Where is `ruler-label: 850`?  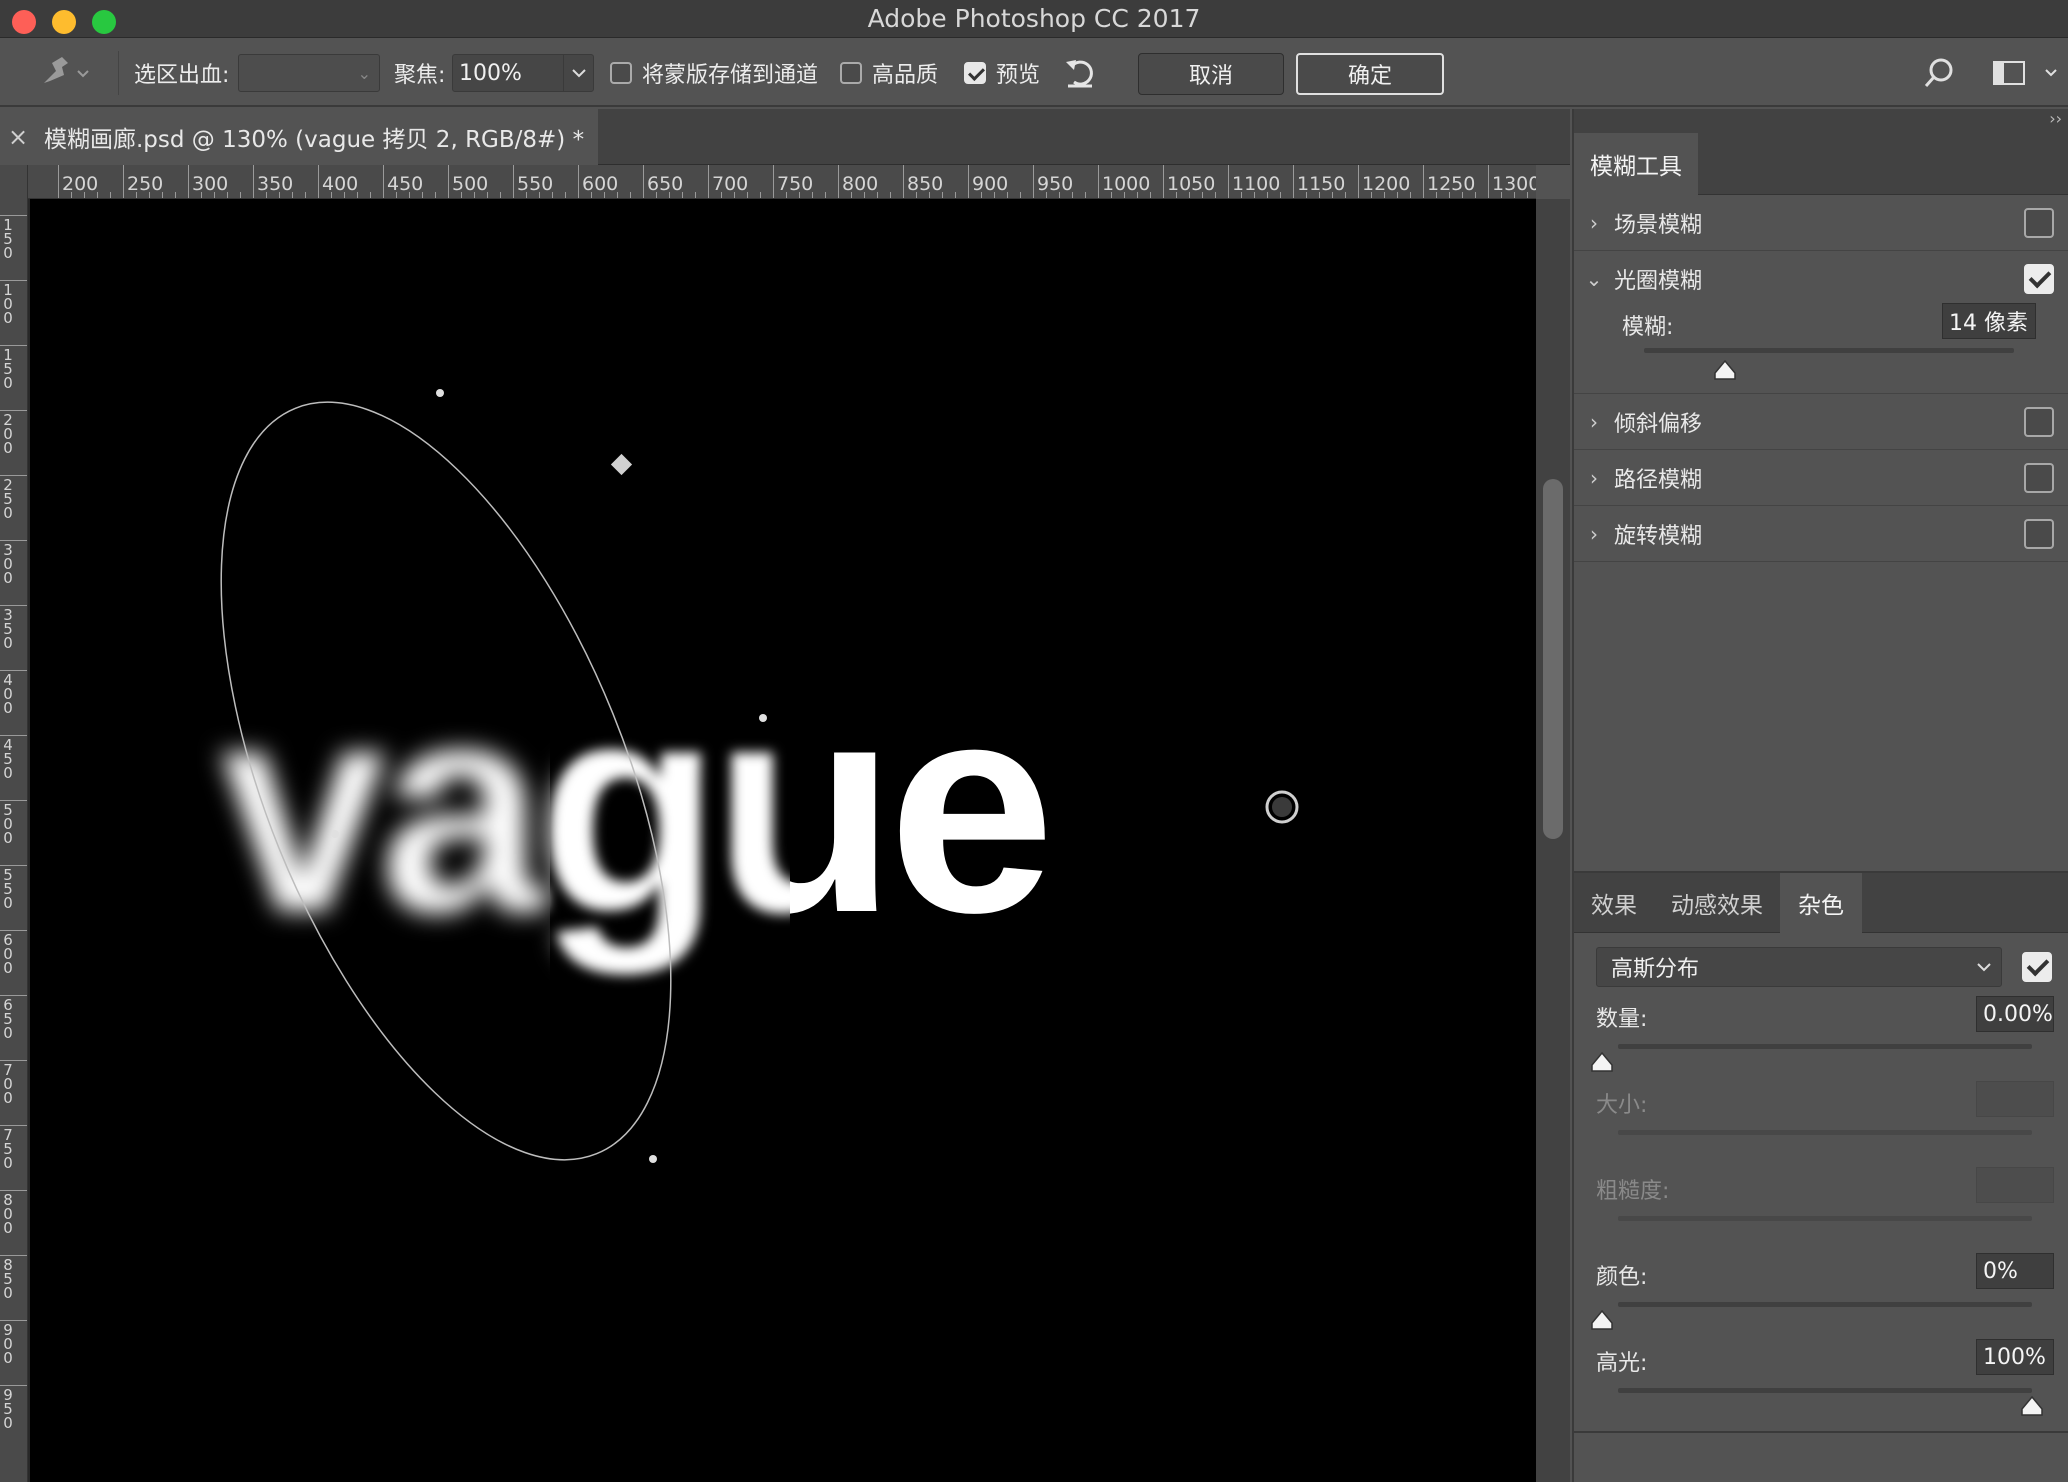
ruler-label: 850 is located at coordinates (925, 184).